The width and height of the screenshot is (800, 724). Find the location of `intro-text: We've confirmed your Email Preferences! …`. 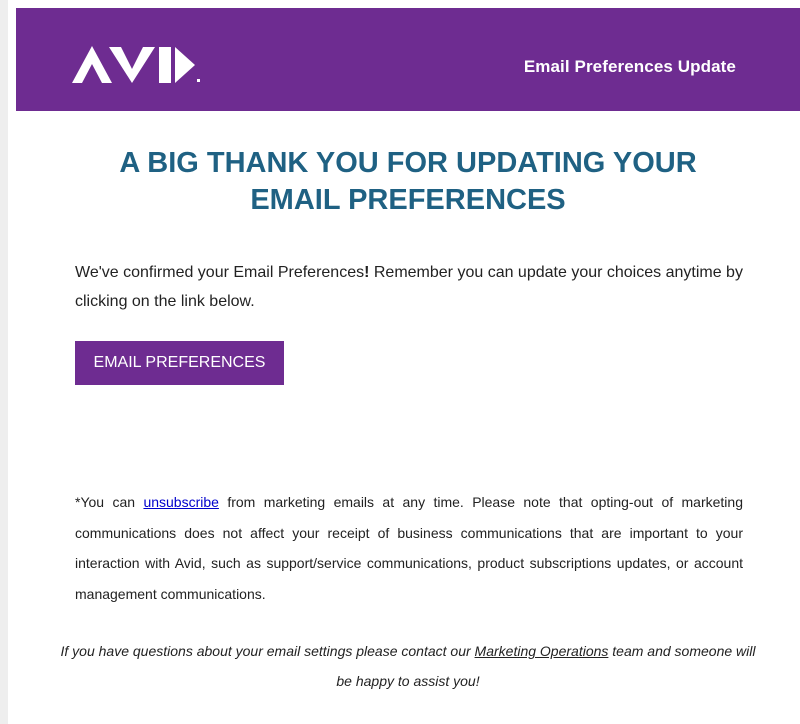

intro-text: We've confirmed your Email Preferences! … is located at coordinates (415, 287).